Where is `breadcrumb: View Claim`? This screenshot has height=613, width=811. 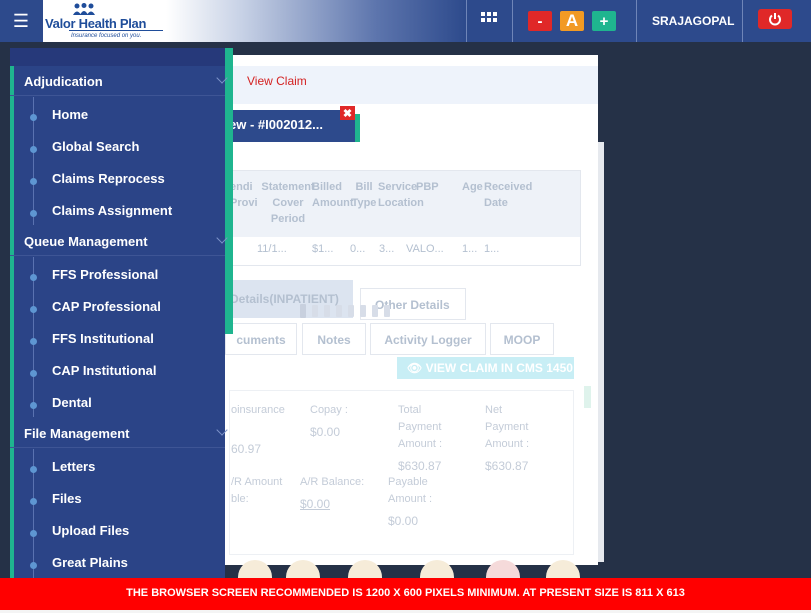
breadcrumb: View Claim is located at coordinates (277, 81).